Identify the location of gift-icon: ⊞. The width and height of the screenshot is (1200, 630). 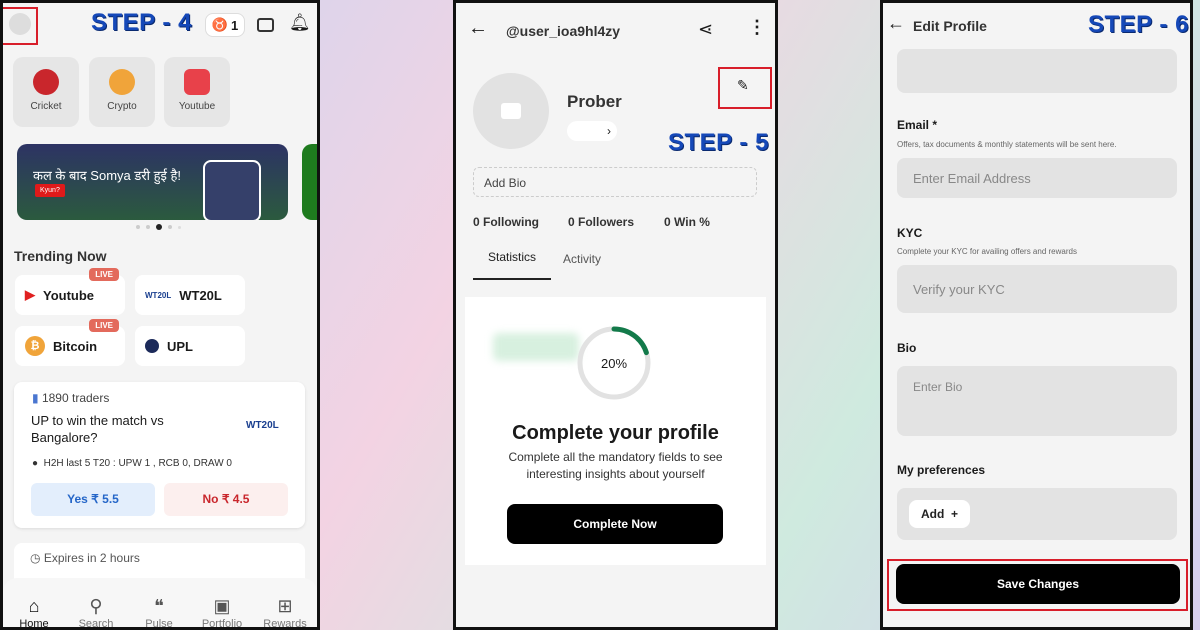
(285, 606).